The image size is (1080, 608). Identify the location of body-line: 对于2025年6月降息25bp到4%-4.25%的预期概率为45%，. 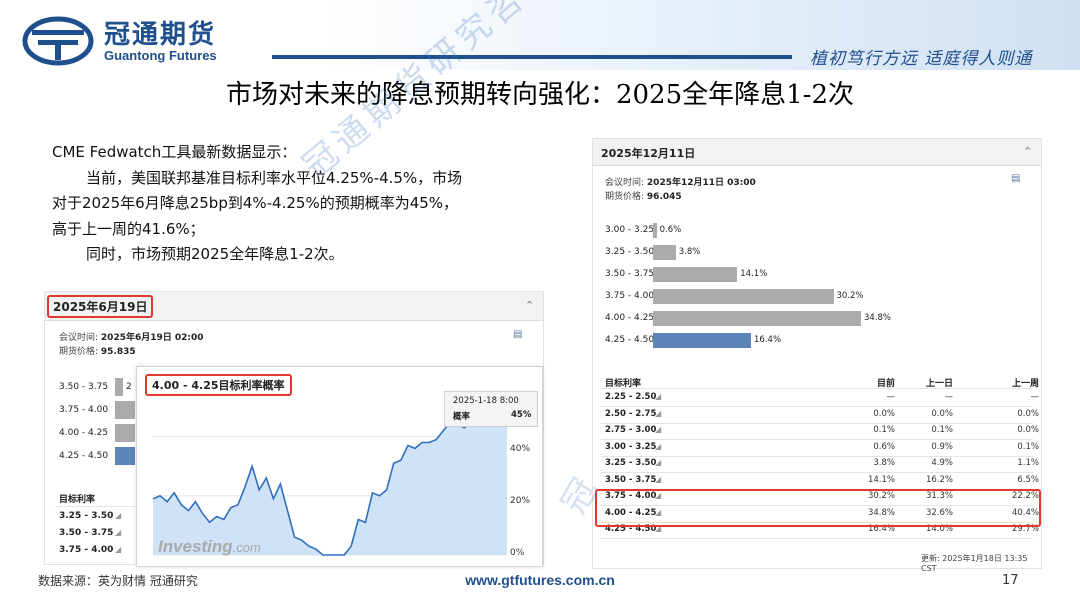
(255, 203).